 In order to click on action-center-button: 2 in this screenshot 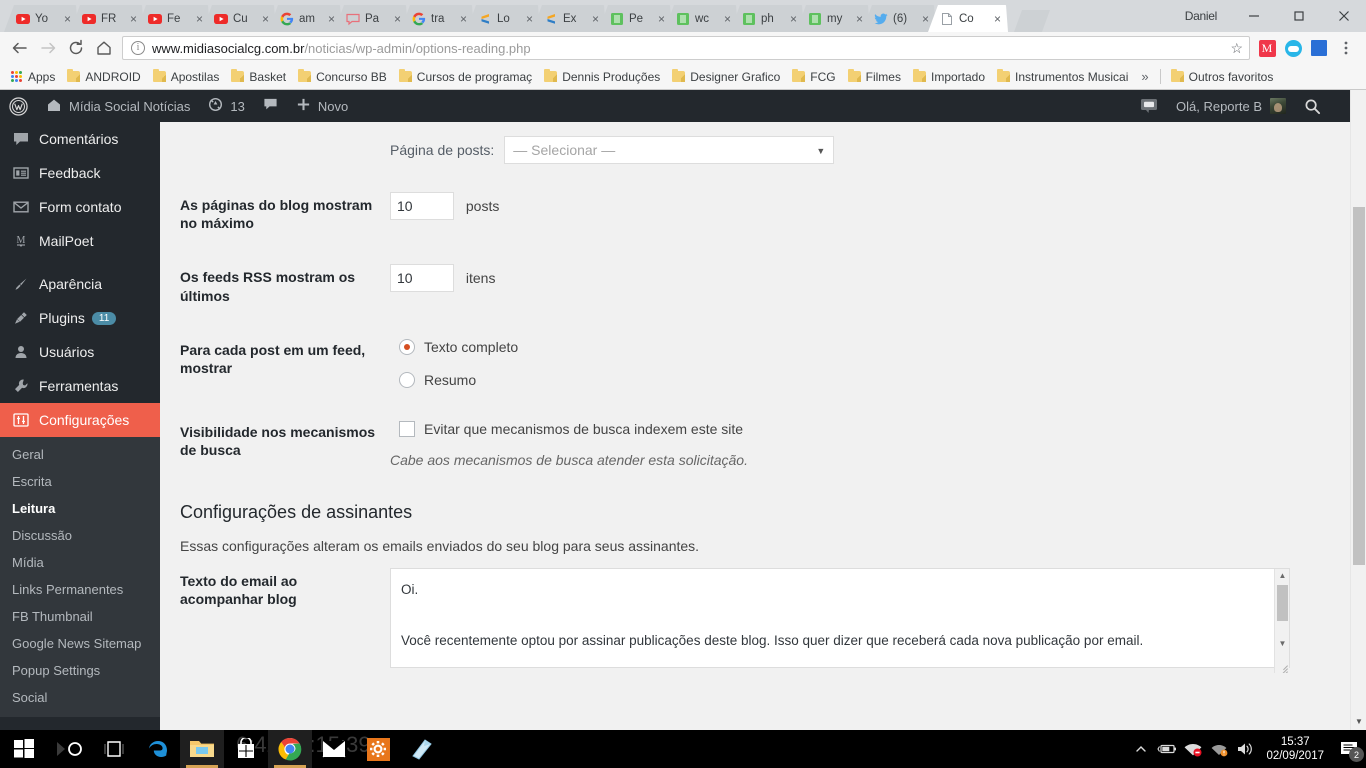, I will do `click(1349, 749)`.